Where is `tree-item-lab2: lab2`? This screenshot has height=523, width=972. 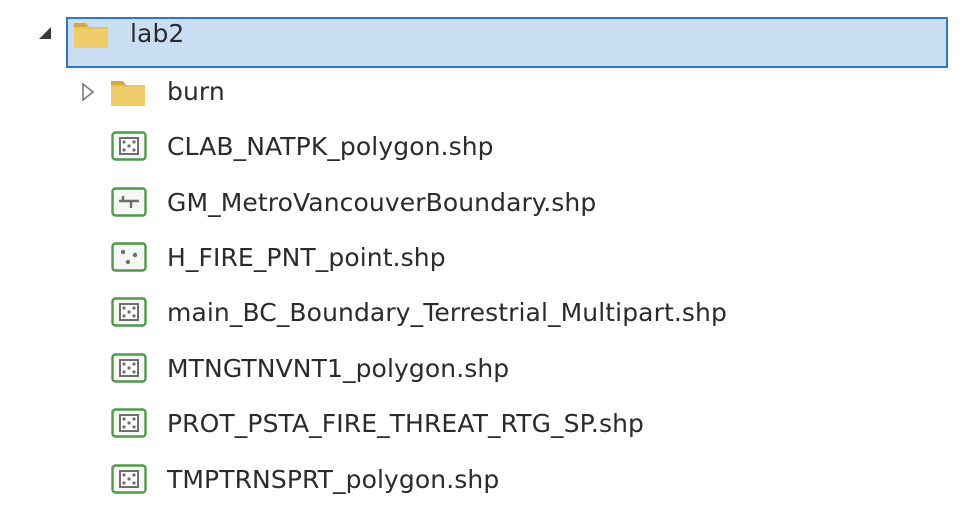 tree-item-lab2: lab2 is located at coordinates (486, 38).